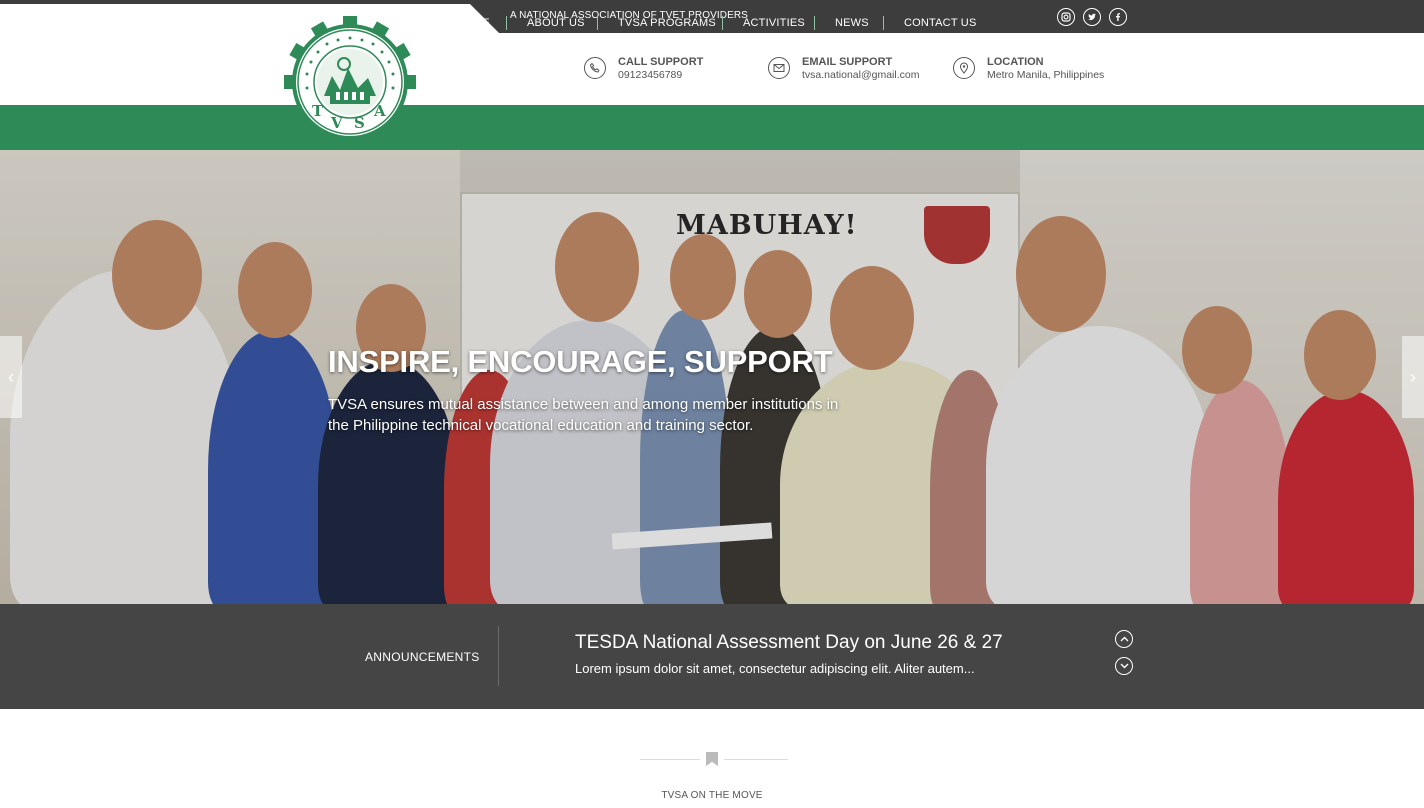 This screenshot has width=1424, height=808. Describe the element at coordinates (847, 62) in the screenshot. I see `email-support-label: EMAIL SUPPORT` at that location.